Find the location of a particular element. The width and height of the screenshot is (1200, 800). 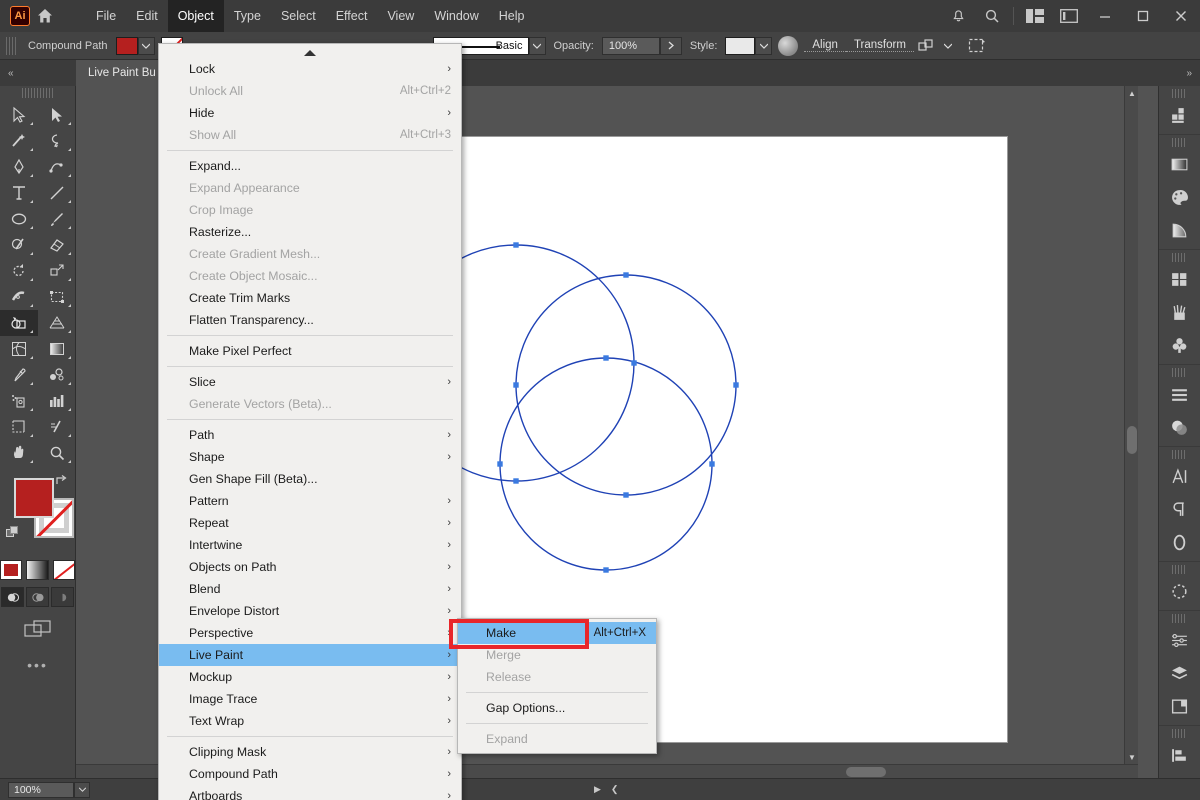

swap-fill-stroke-icon is located at coordinates (62, 482).